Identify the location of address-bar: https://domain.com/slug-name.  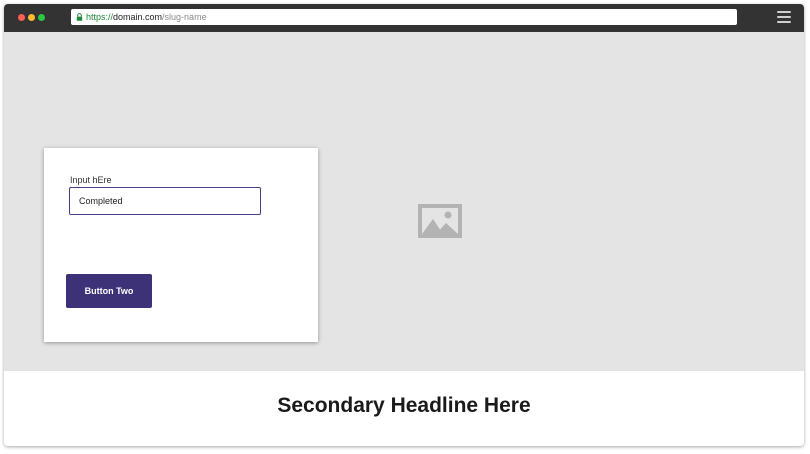
(404, 17).